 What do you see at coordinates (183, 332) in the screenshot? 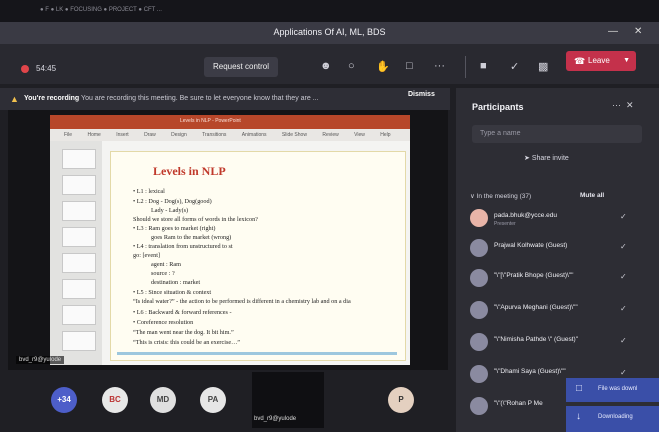
I see `slide-line: “The man went near the dog. It bit him.”` at bounding box center [183, 332].